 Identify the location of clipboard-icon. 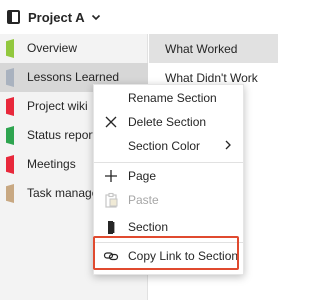
(111, 200).